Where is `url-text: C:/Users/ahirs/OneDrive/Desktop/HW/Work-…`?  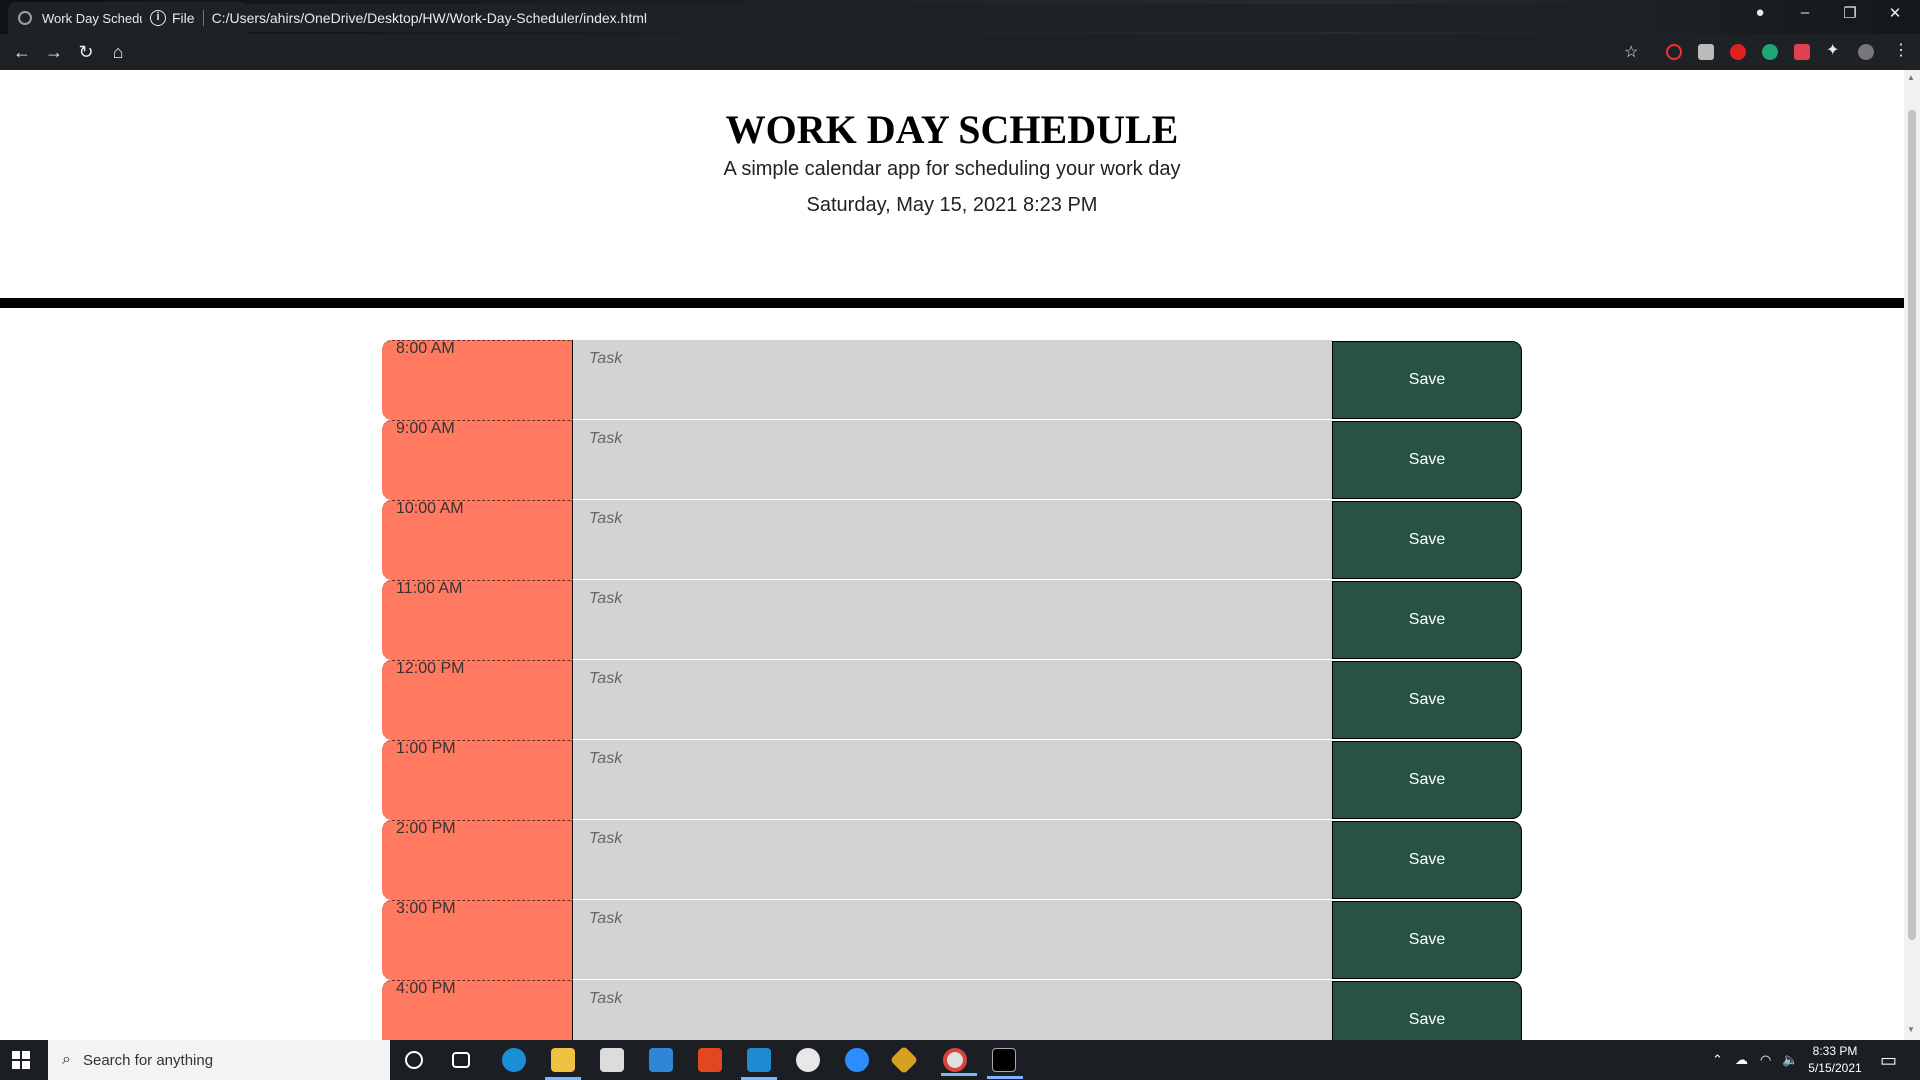 url-text: C:/Users/ahirs/OneDrive/Desktop/HW/Work-… is located at coordinates (429, 18).